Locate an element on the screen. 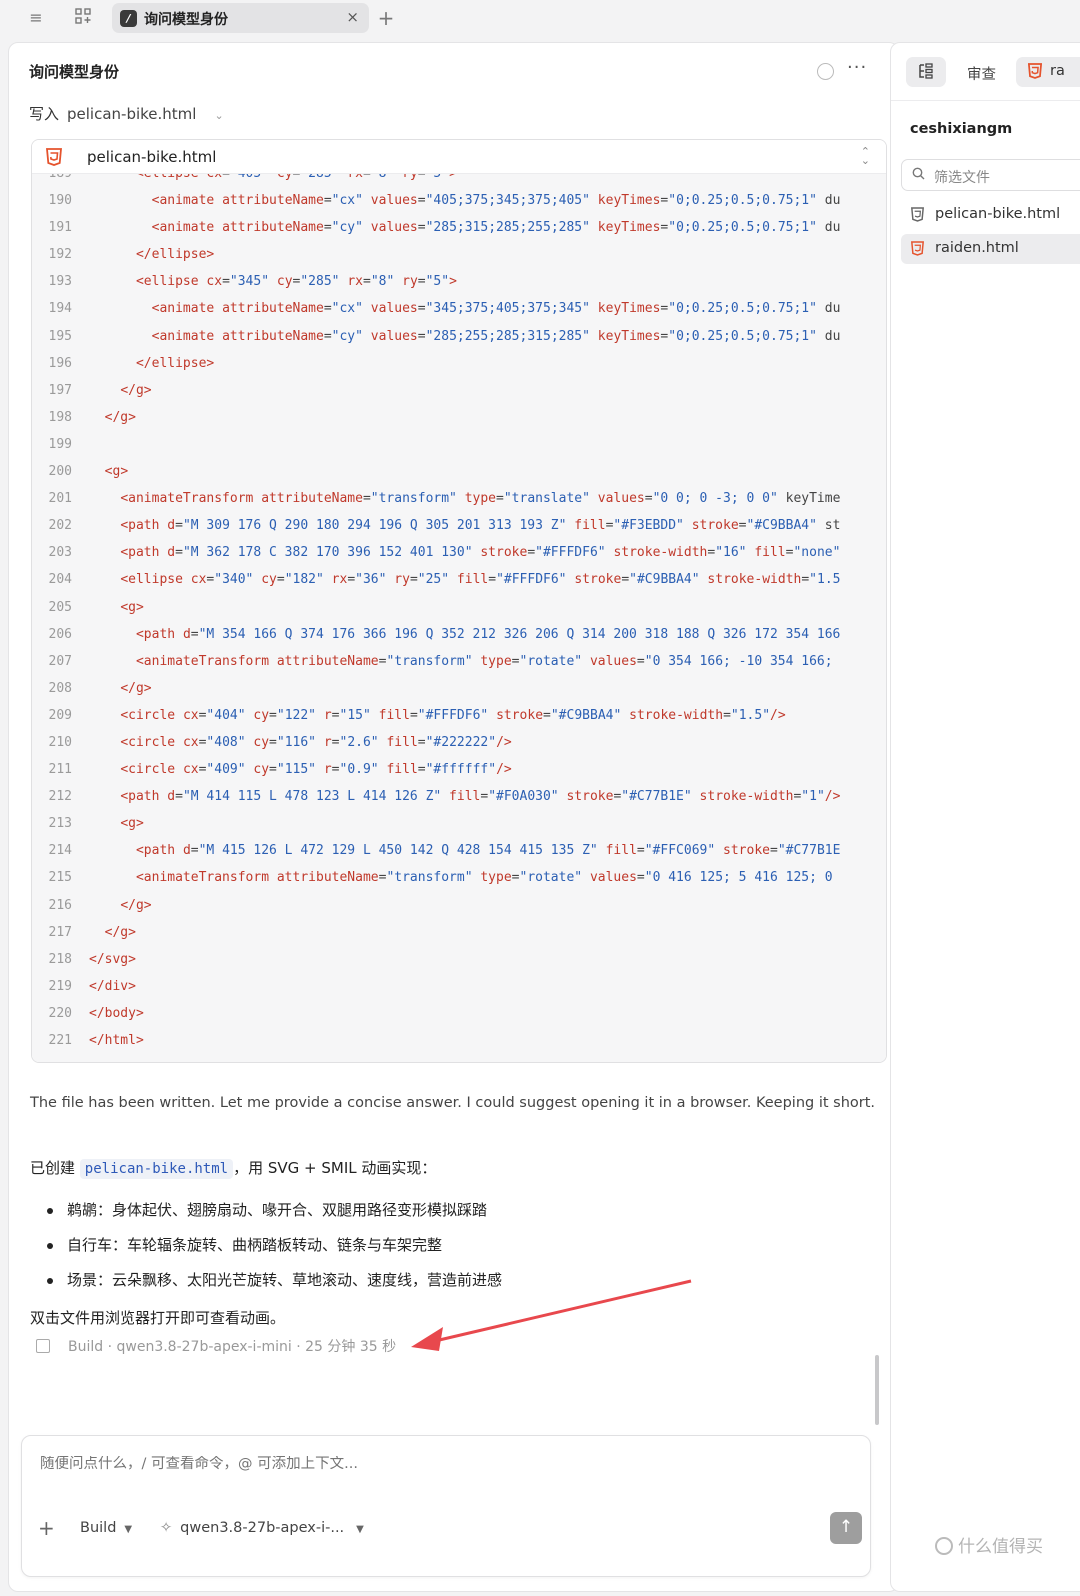 The height and width of the screenshot is (1596, 1080). scrollbar is located at coordinates (877, 1390).